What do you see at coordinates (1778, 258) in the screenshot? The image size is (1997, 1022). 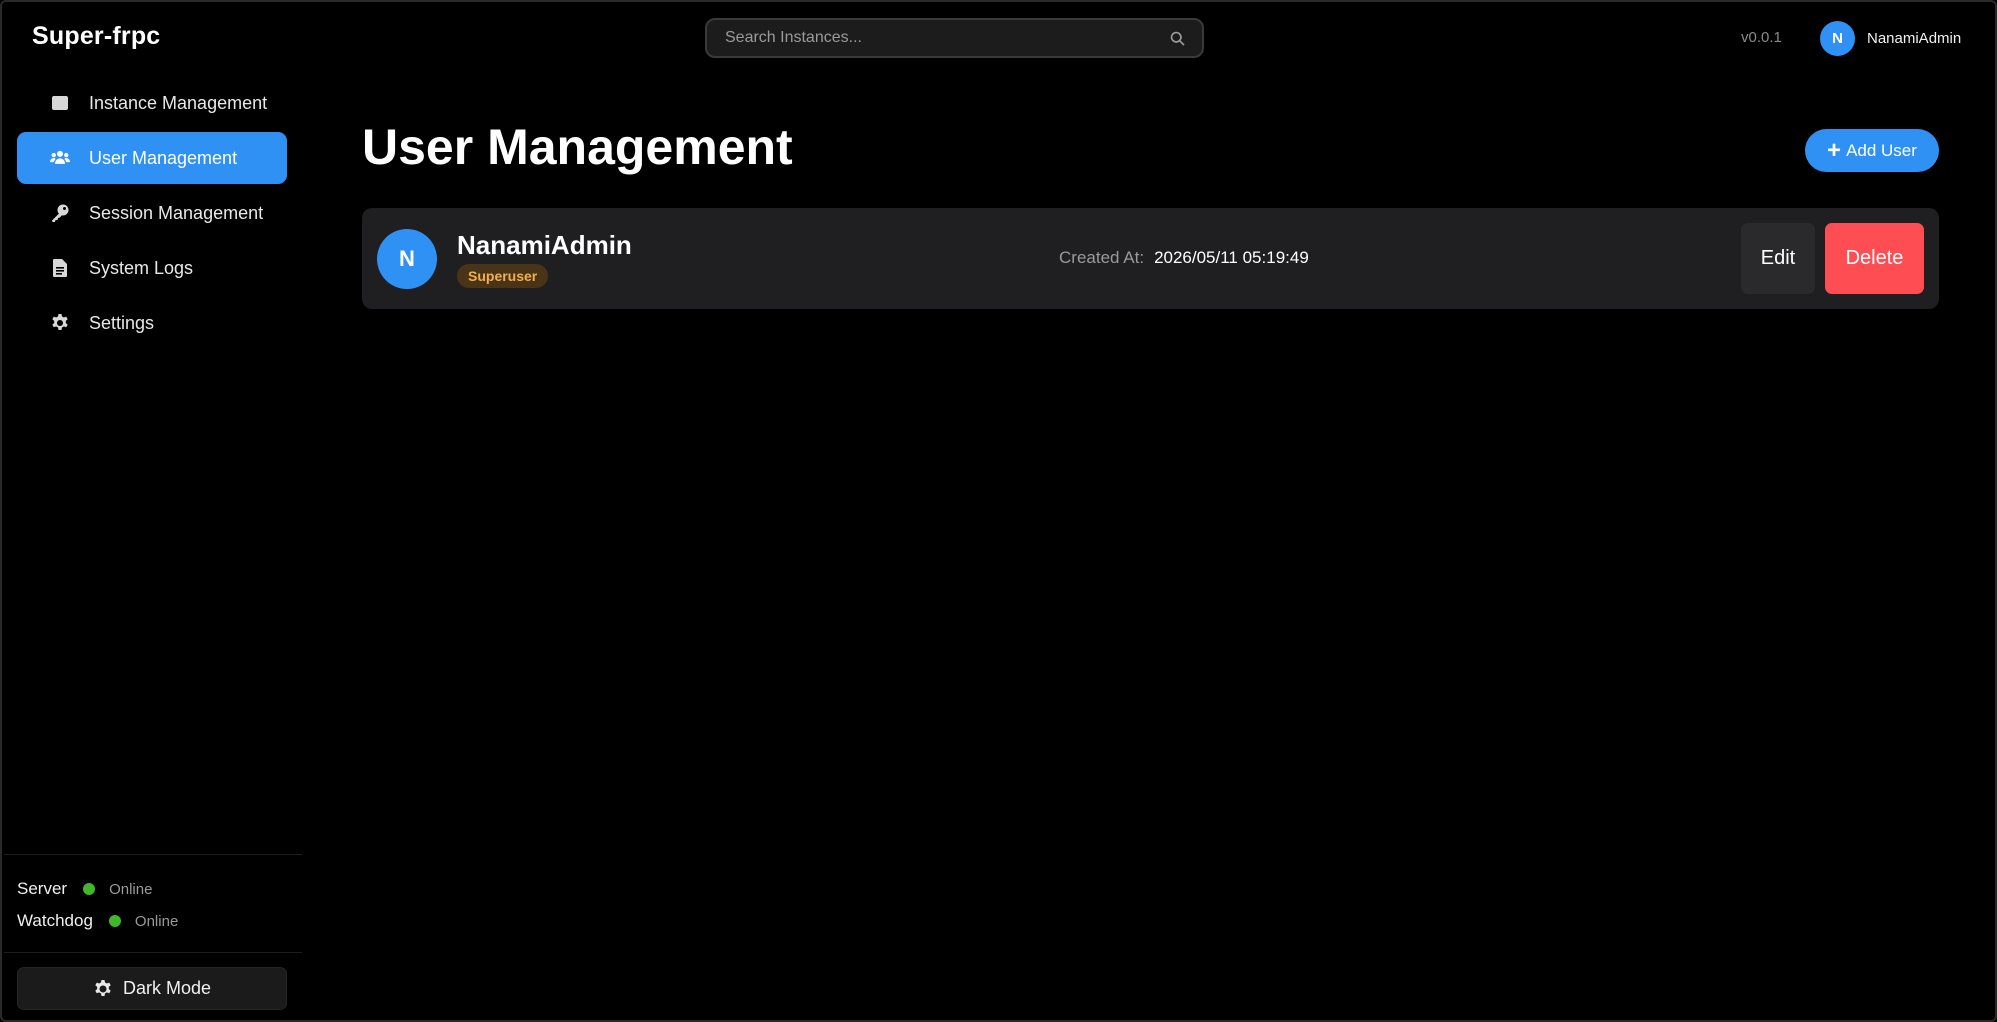 I see `edit-button: Edit` at bounding box center [1778, 258].